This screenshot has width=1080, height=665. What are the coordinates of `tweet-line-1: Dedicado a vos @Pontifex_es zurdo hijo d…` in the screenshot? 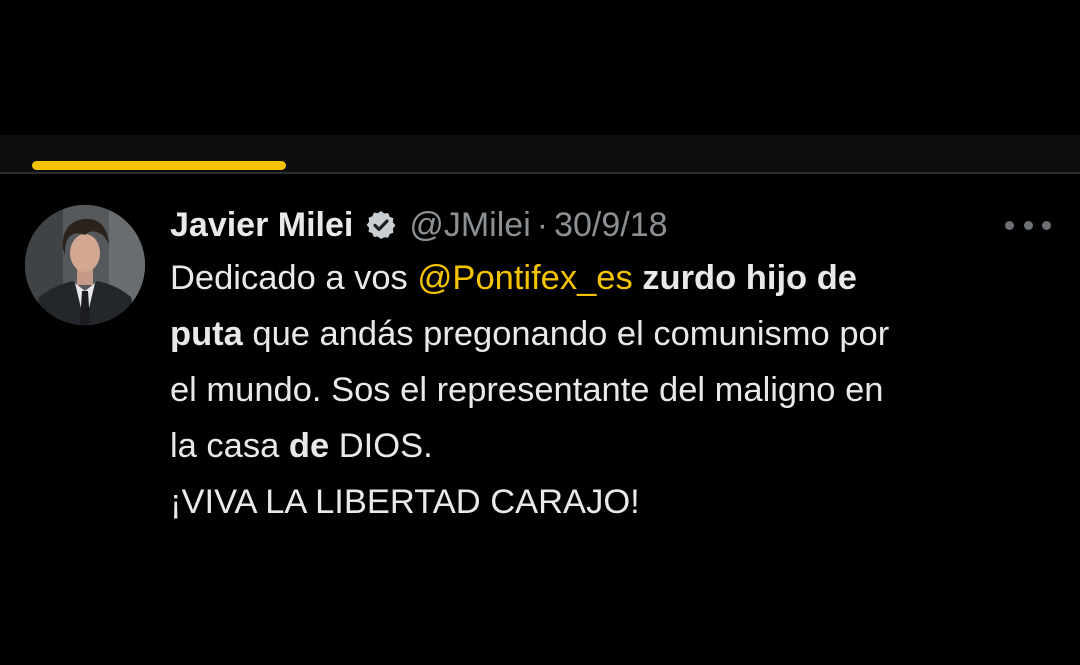 It's located at (513, 278).